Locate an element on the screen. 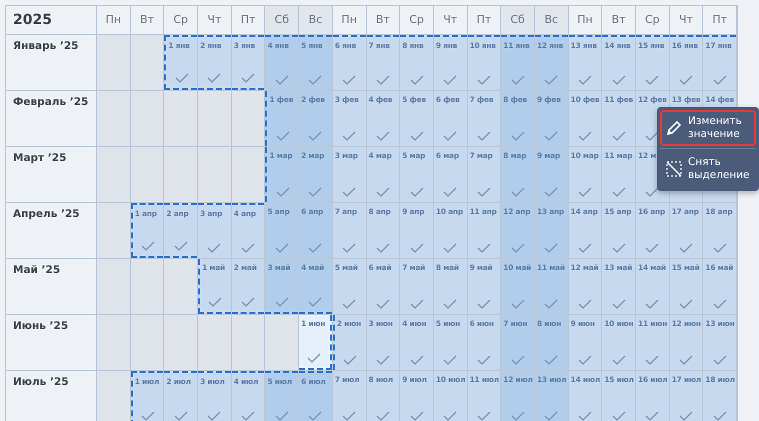 This screenshot has width=759, height=421. clear-selection-icon is located at coordinates (674, 169).